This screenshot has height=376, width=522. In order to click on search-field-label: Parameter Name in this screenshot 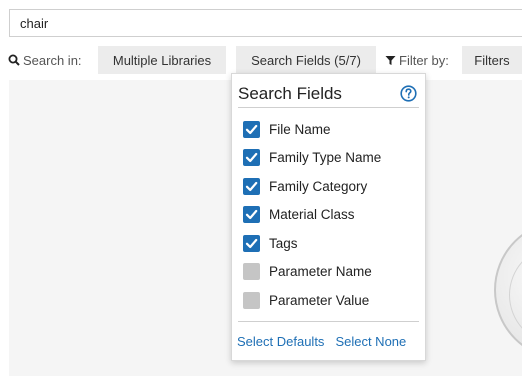, I will do `click(320, 272)`.